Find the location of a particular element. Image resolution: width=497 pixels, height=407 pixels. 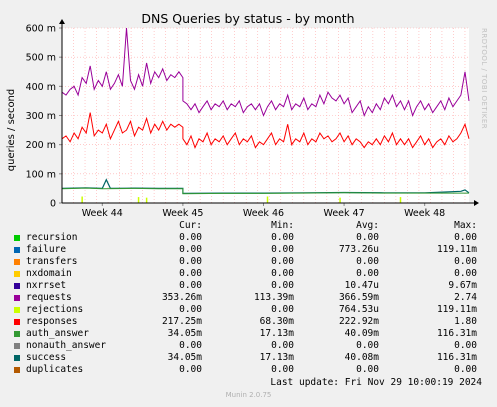

rrdtool-credit: RRDTOOL / TOBI OETIKER is located at coordinates (484, 79).